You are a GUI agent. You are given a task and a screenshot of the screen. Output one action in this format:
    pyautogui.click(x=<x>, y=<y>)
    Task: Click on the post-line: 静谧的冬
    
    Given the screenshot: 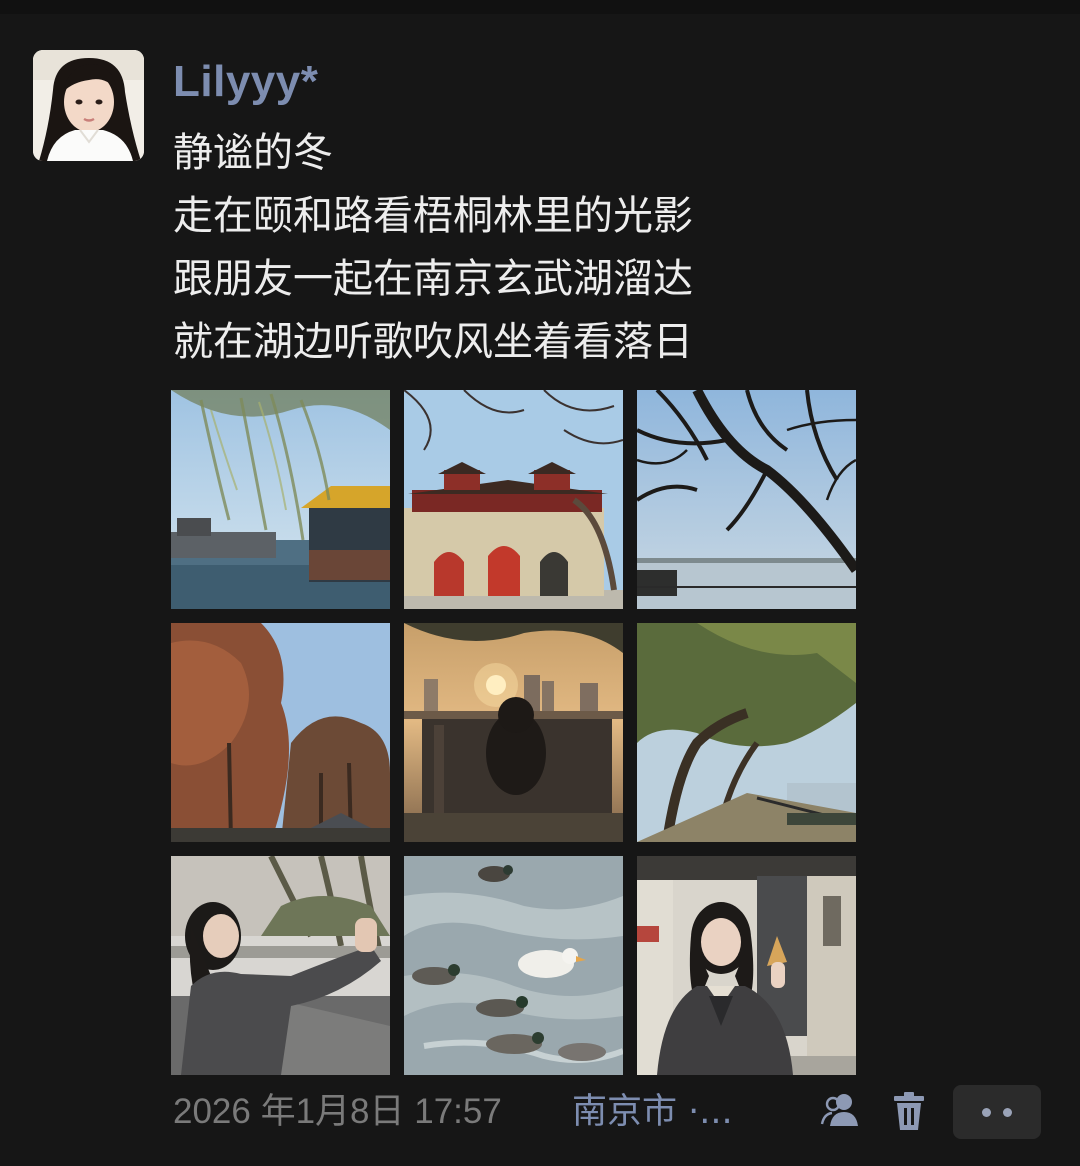 What is the action you would take?
    pyautogui.click(x=253, y=153)
    